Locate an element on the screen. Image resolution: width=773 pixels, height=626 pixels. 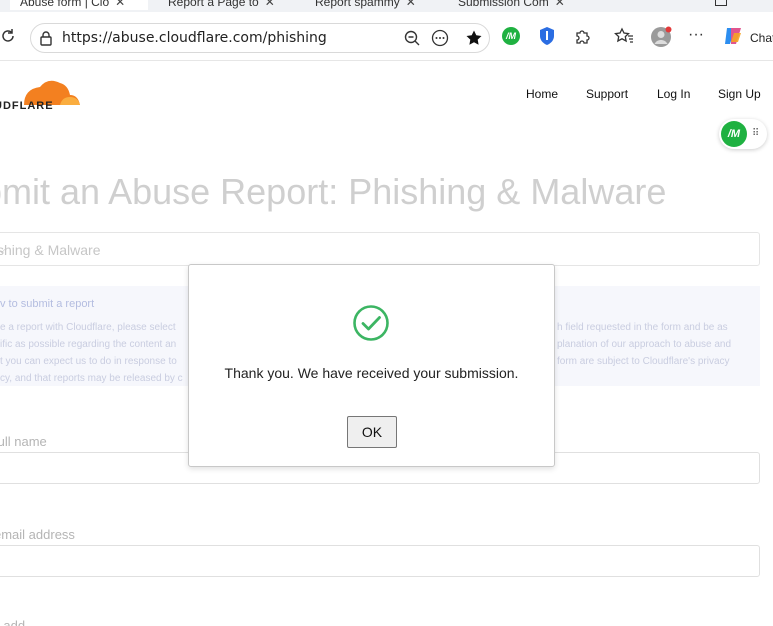
email-label: email address is located at coordinates (37, 534).